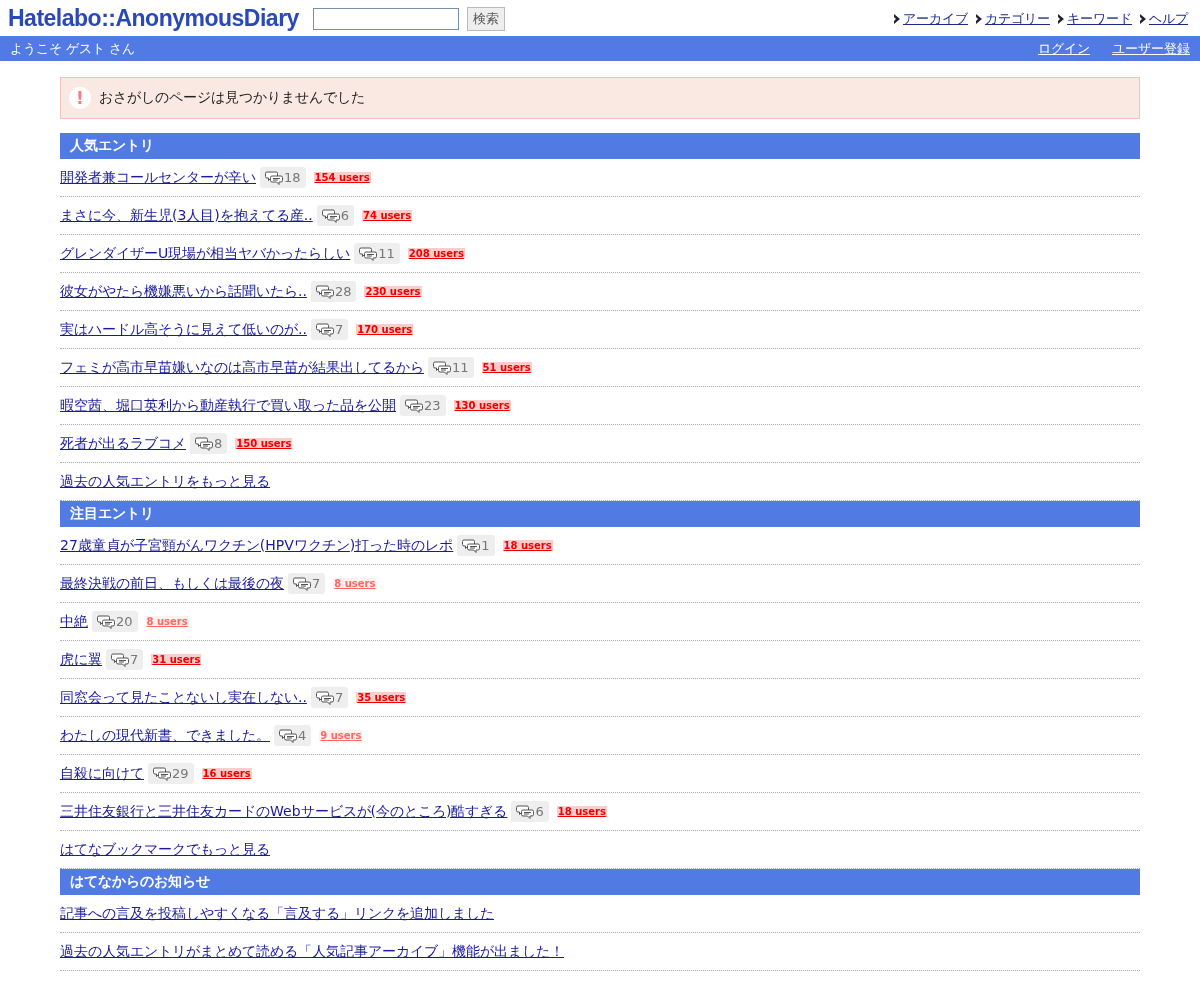  What do you see at coordinates (153, 18) in the screenshot?
I see `site-logo: Hatelabo::AnonymousDiary` at bounding box center [153, 18].